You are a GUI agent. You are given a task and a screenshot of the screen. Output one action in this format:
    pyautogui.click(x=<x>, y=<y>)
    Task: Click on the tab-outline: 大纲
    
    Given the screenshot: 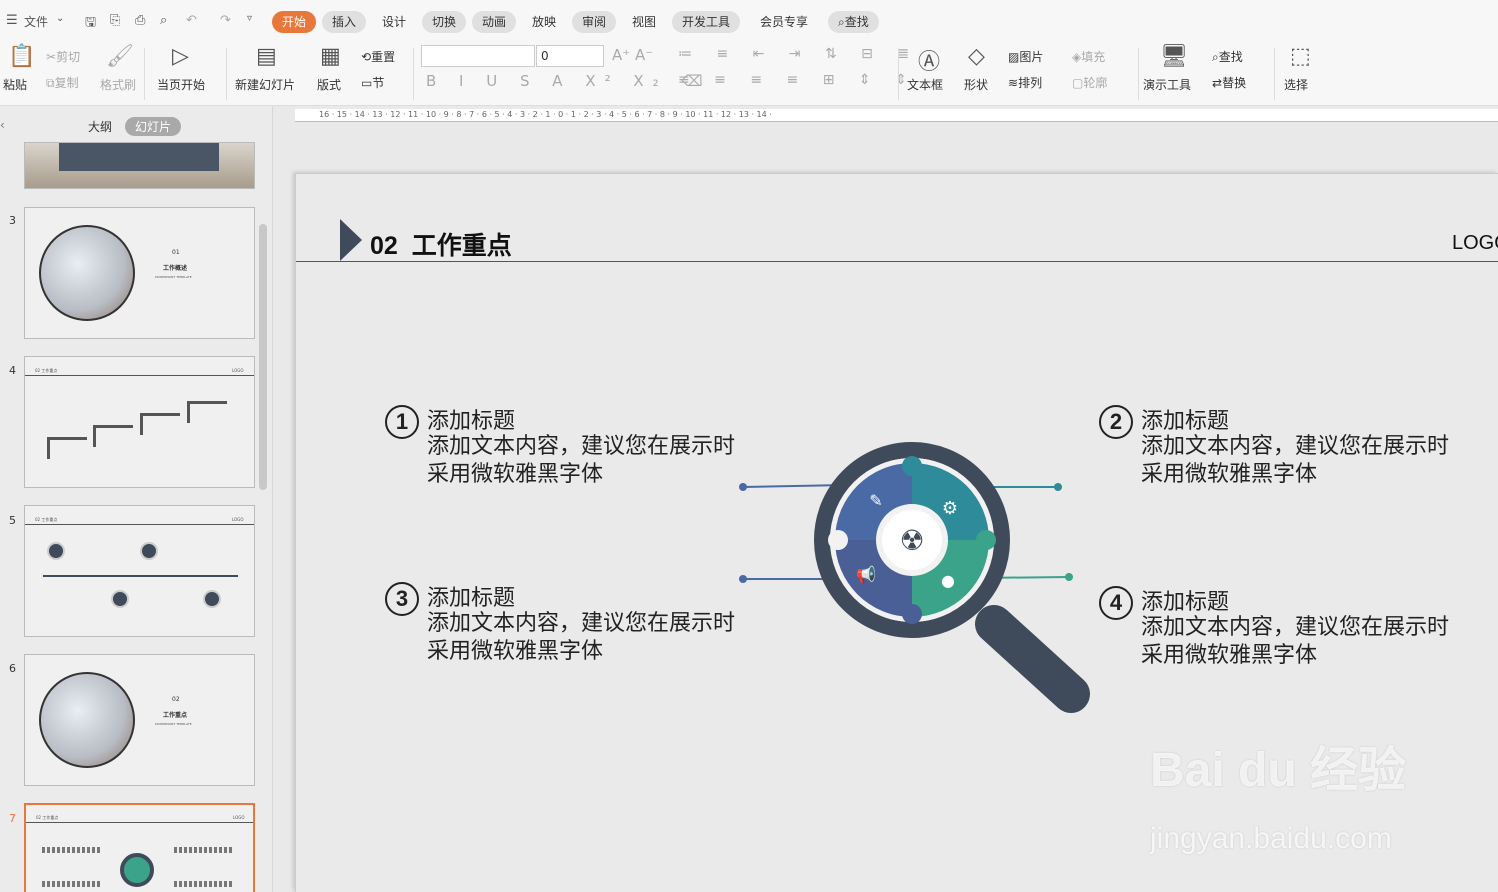 What is the action you would take?
    pyautogui.click(x=100, y=126)
    